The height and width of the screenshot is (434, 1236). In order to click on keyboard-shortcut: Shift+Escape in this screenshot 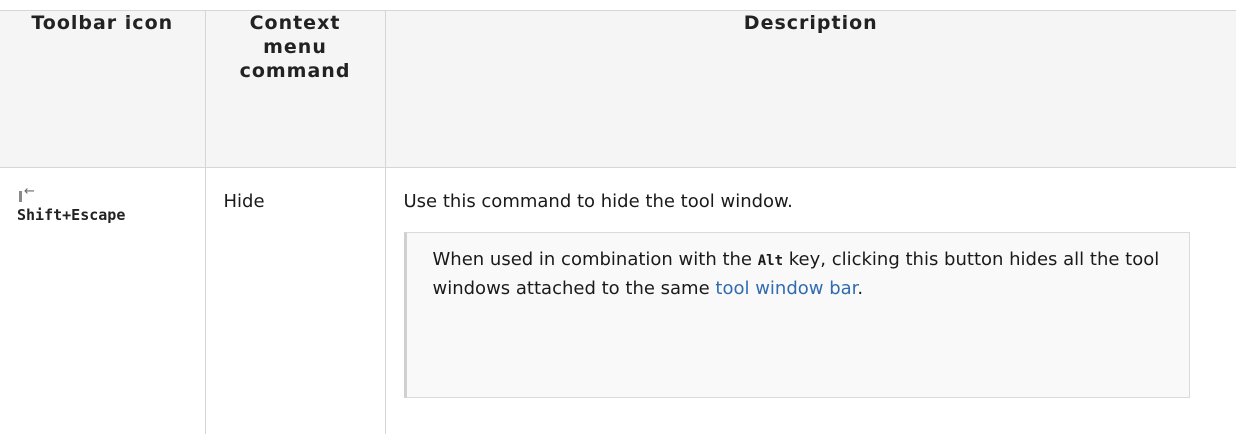, I will do `click(71, 215)`.